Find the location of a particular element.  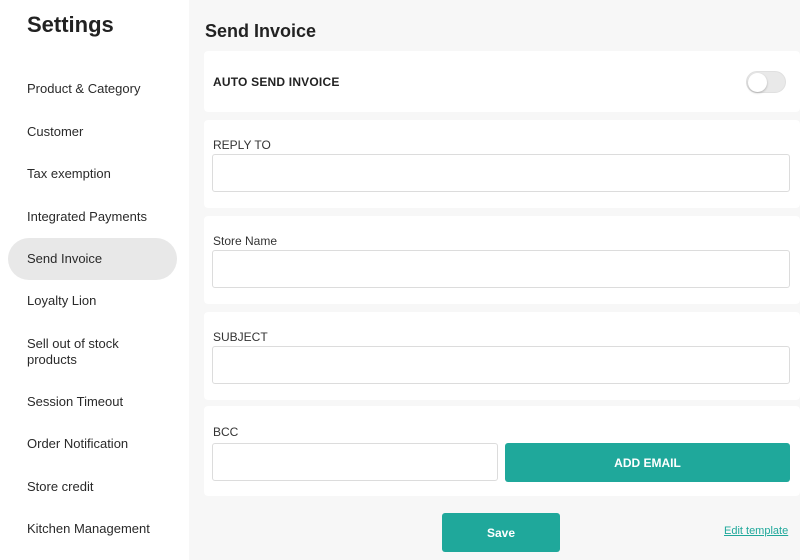

auto-send-toggle is located at coordinates (766, 82).